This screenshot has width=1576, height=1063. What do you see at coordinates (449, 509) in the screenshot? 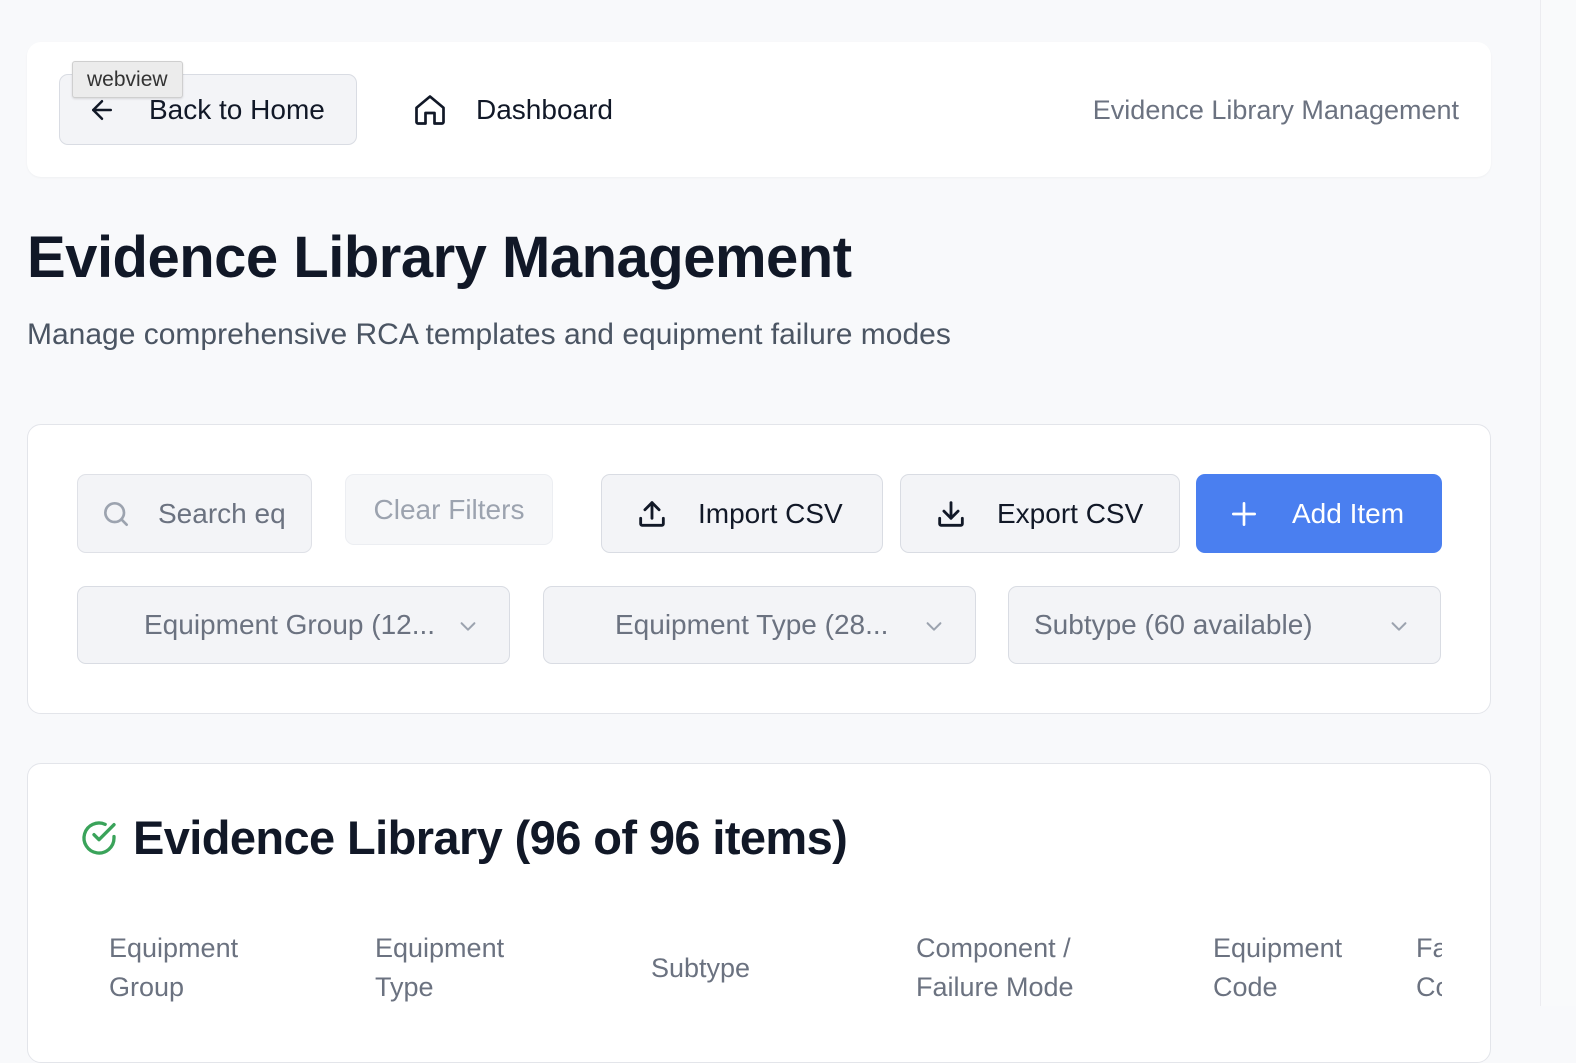
I see `clear-filters-button: Clear Filters` at bounding box center [449, 509].